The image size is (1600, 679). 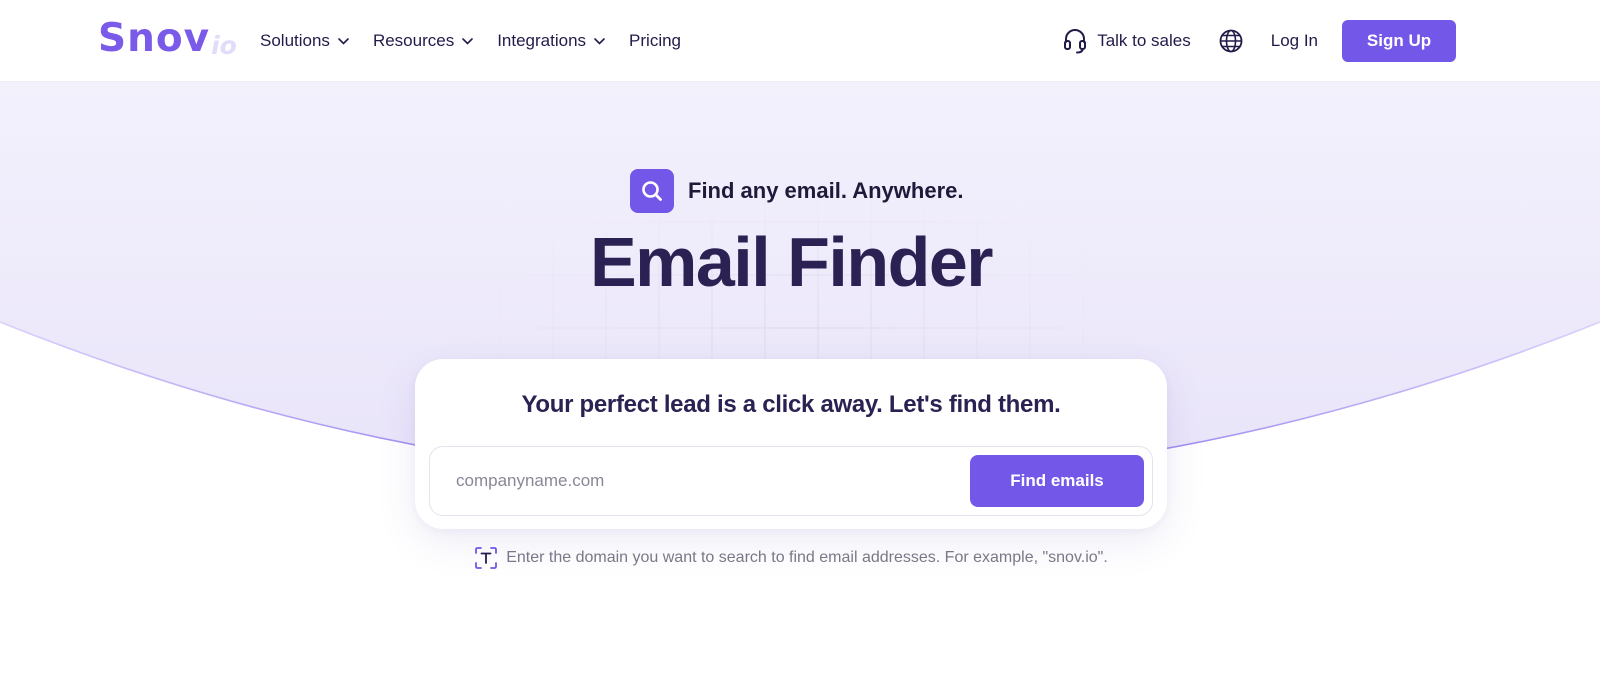 I want to click on nav-pricing: Pricing, so click(x=655, y=41).